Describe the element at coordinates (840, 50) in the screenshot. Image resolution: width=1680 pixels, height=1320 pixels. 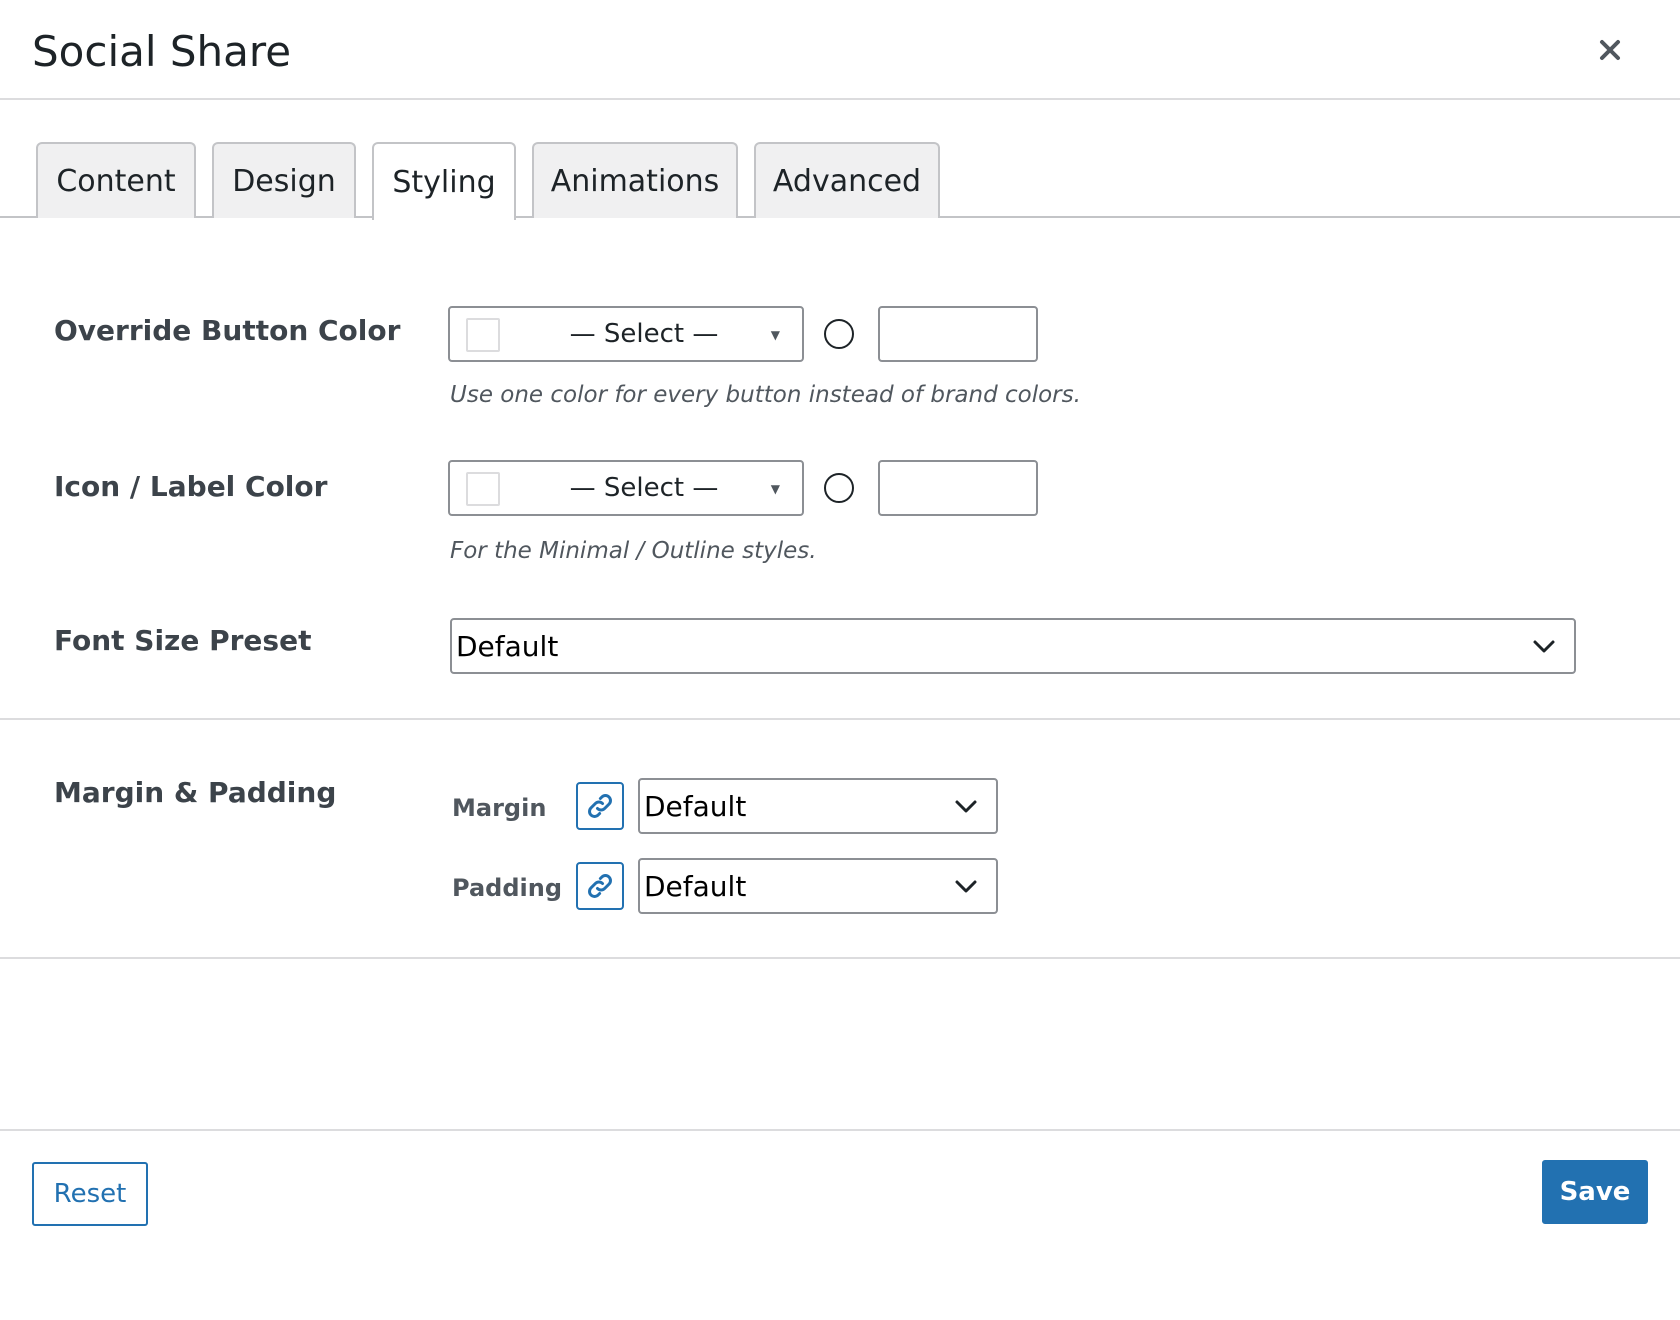
I see `dialog-header: Social Share` at that location.